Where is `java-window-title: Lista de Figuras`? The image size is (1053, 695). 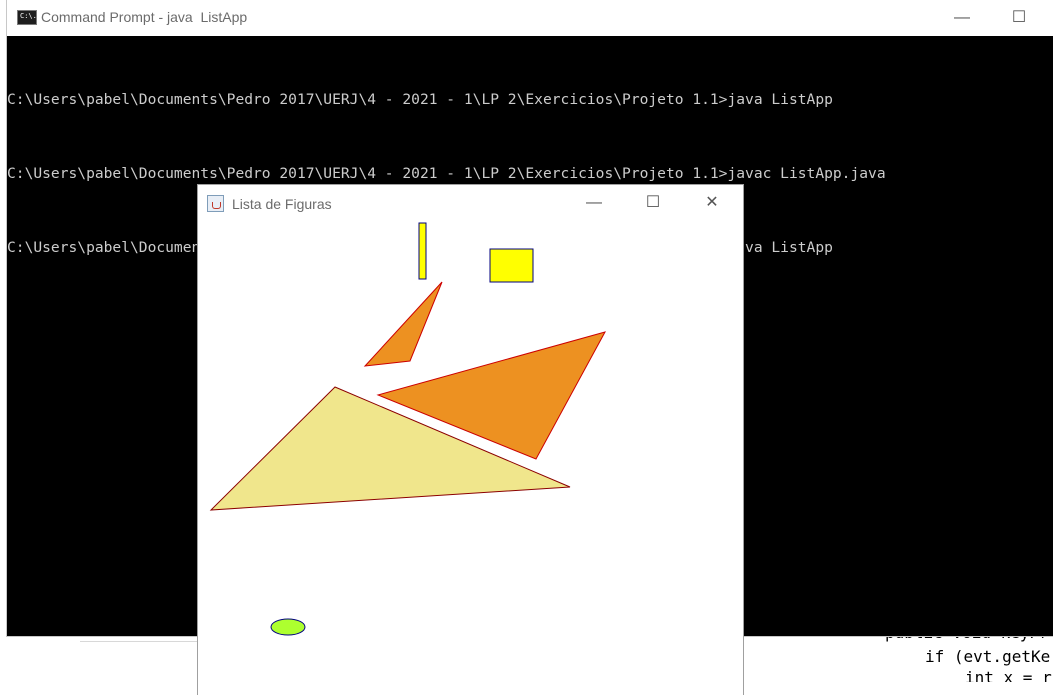 java-window-title: Lista de Figuras is located at coordinates (282, 204).